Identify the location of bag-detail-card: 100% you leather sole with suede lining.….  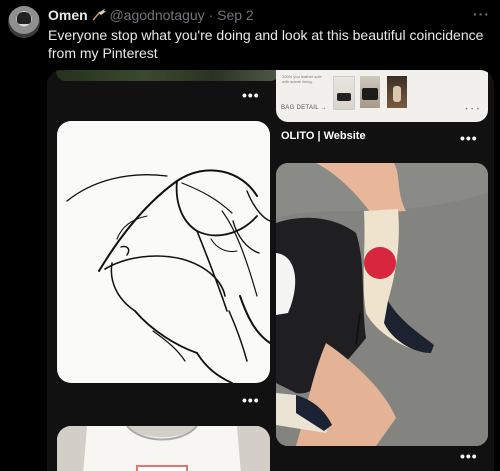
(382, 96).